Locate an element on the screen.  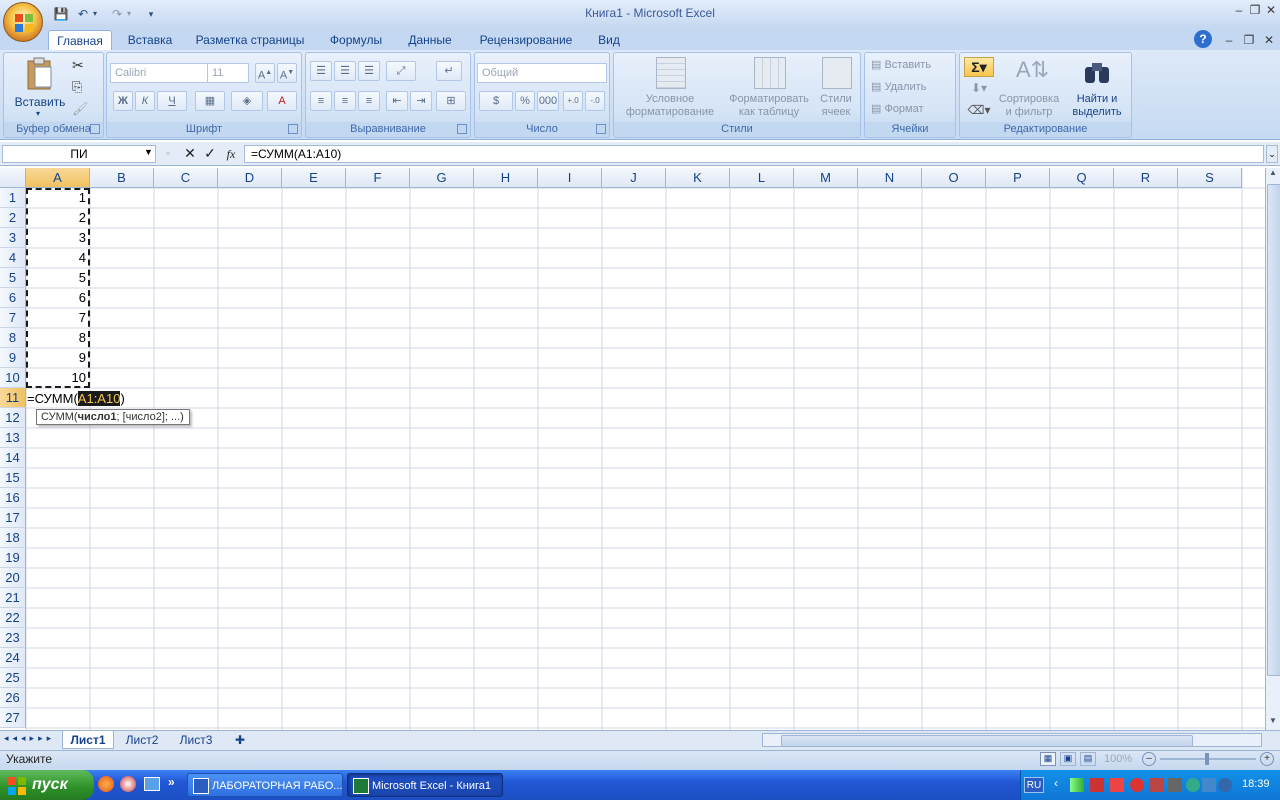
conditional-formatting-button: Условное форматирование is located at coordinates (670, 89).